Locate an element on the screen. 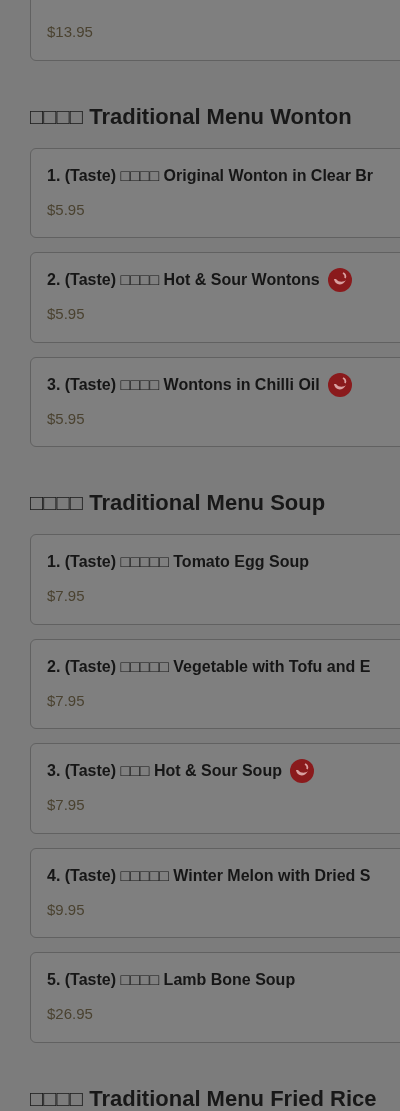 The width and height of the screenshot is (400, 1111). item-name: 2. (Taste) □□□□ Hot & Sour Wontons is located at coordinates (183, 280).